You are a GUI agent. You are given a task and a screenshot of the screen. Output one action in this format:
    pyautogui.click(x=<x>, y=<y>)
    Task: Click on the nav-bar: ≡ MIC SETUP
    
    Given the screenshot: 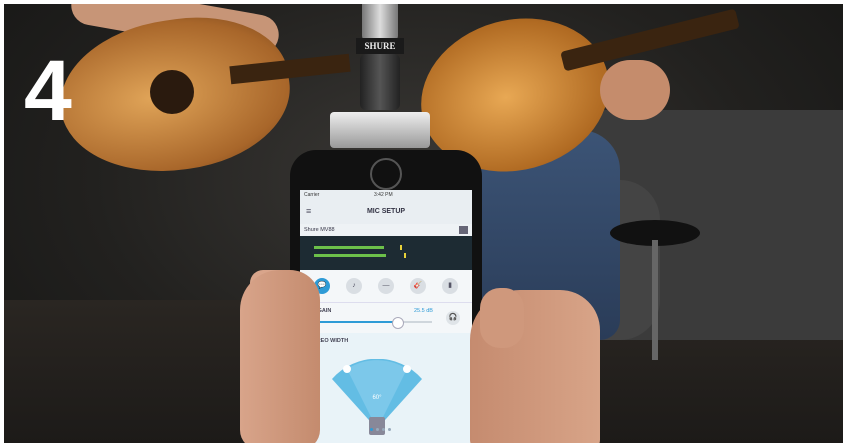 What is the action you would take?
    pyautogui.click(x=386, y=212)
    